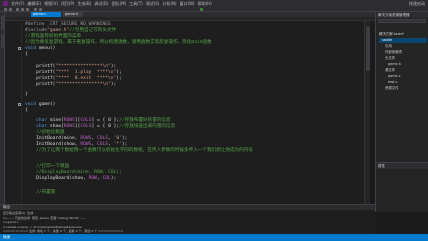 The image size is (428, 241). Describe the element at coordinates (13, 112) in the screenshot. I see `line-gutter: - -` at that location.